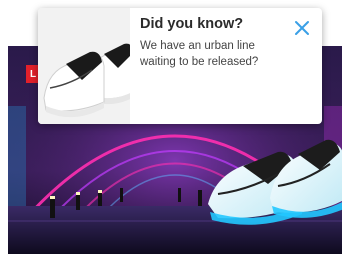 This screenshot has height=258, width=350. What do you see at coordinates (84, 66) in the screenshot?
I see `popup-sneaker-image` at bounding box center [84, 66].